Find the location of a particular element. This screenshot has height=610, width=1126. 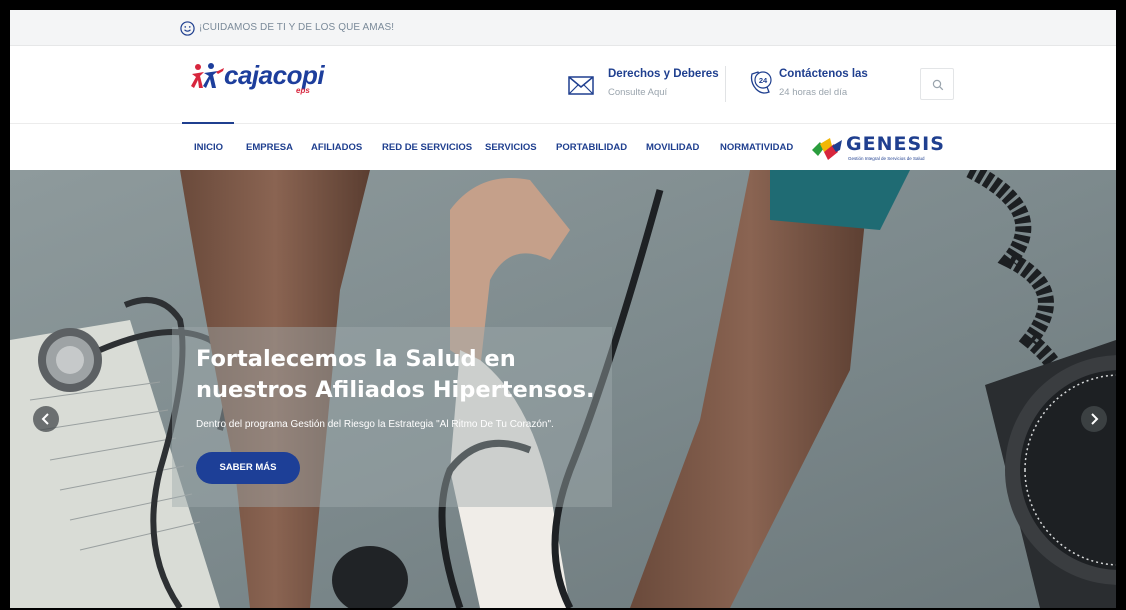

derechos-title: Derechos y Deberes is located at coordinates (663, 74).